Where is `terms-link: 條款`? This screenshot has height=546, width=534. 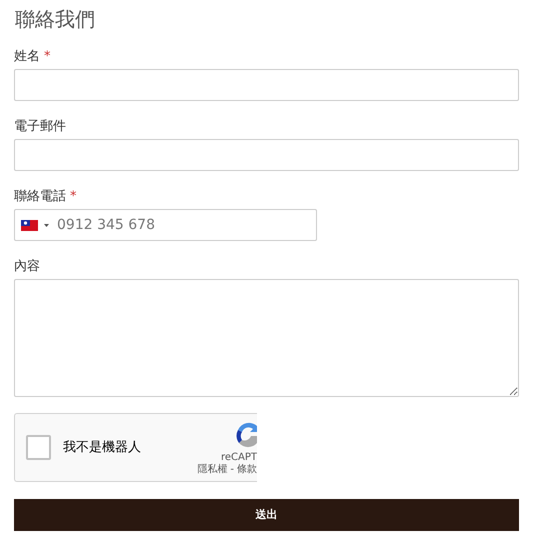
terms-link: 條款 is located at coordinates (247, 470).